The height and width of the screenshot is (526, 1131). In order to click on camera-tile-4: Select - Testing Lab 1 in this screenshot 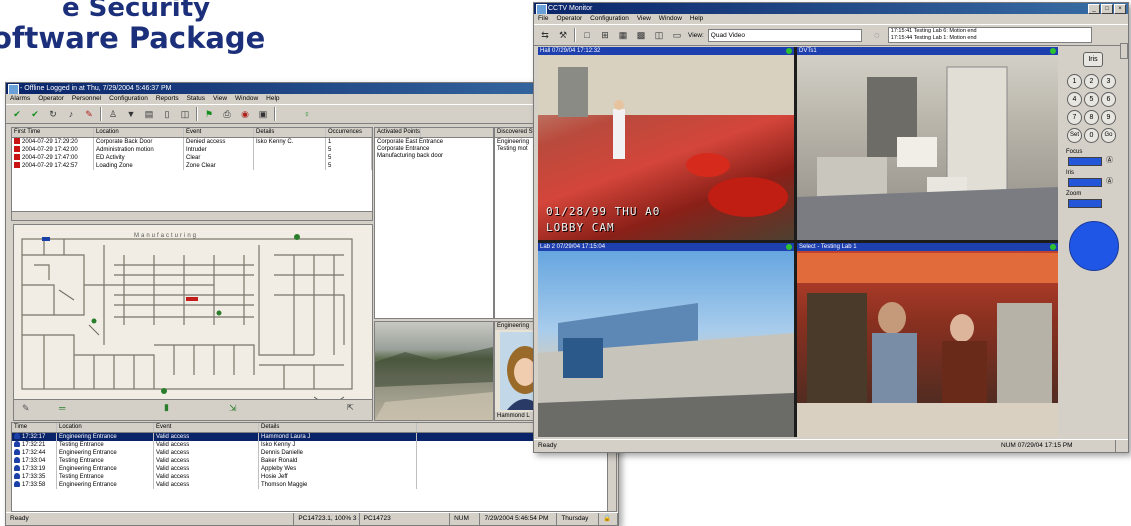, I will do `click(927, 340)`.